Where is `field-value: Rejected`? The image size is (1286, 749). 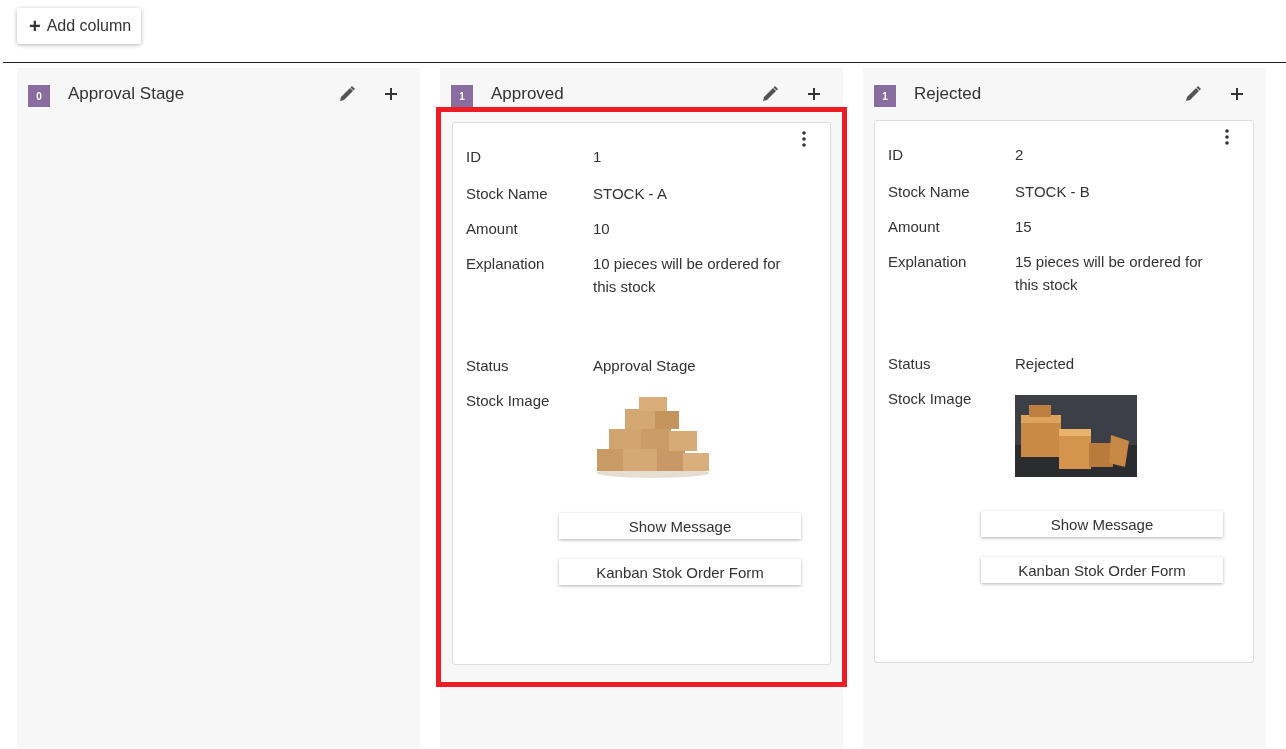
field-value: Rejected is located at coordinates (1045, 364).